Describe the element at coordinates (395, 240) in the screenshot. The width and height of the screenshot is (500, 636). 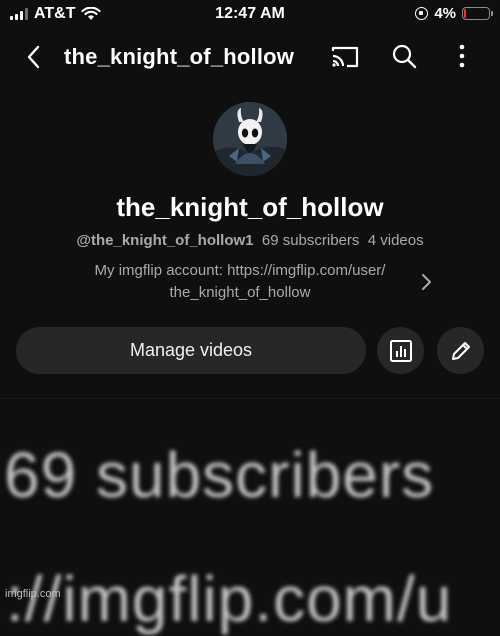
I see `video-count: 4 videos` at that location.